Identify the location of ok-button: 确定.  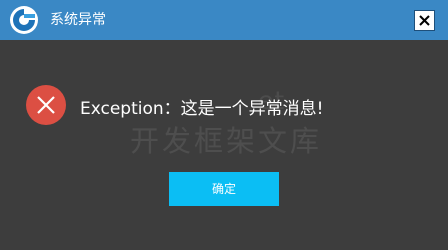
(224, 189).